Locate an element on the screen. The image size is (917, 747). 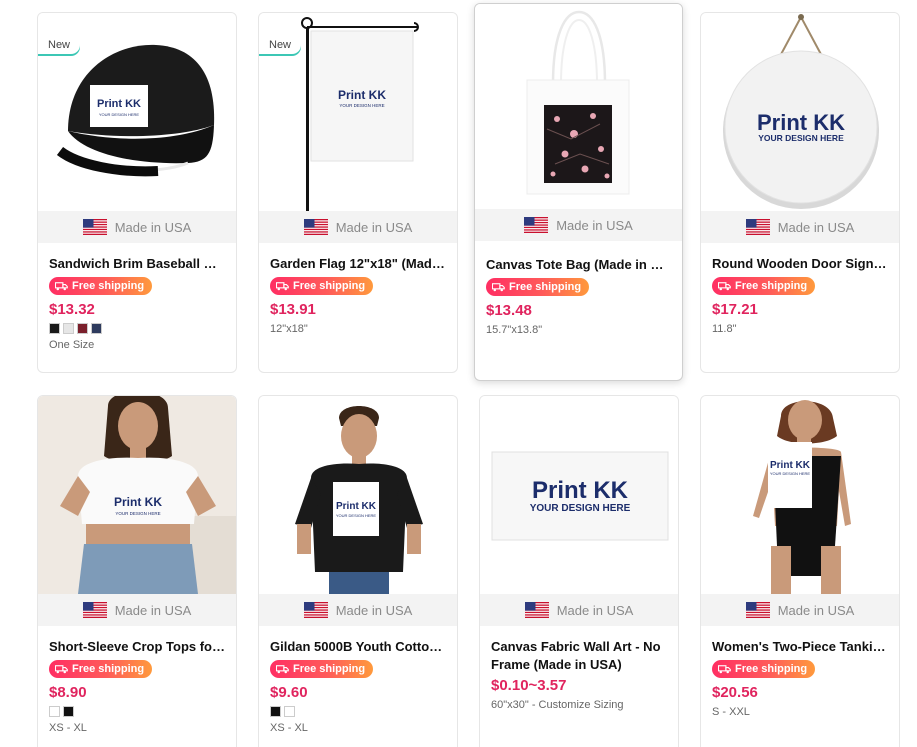
product-price: $8.90 is located at coordinates (68, 692).